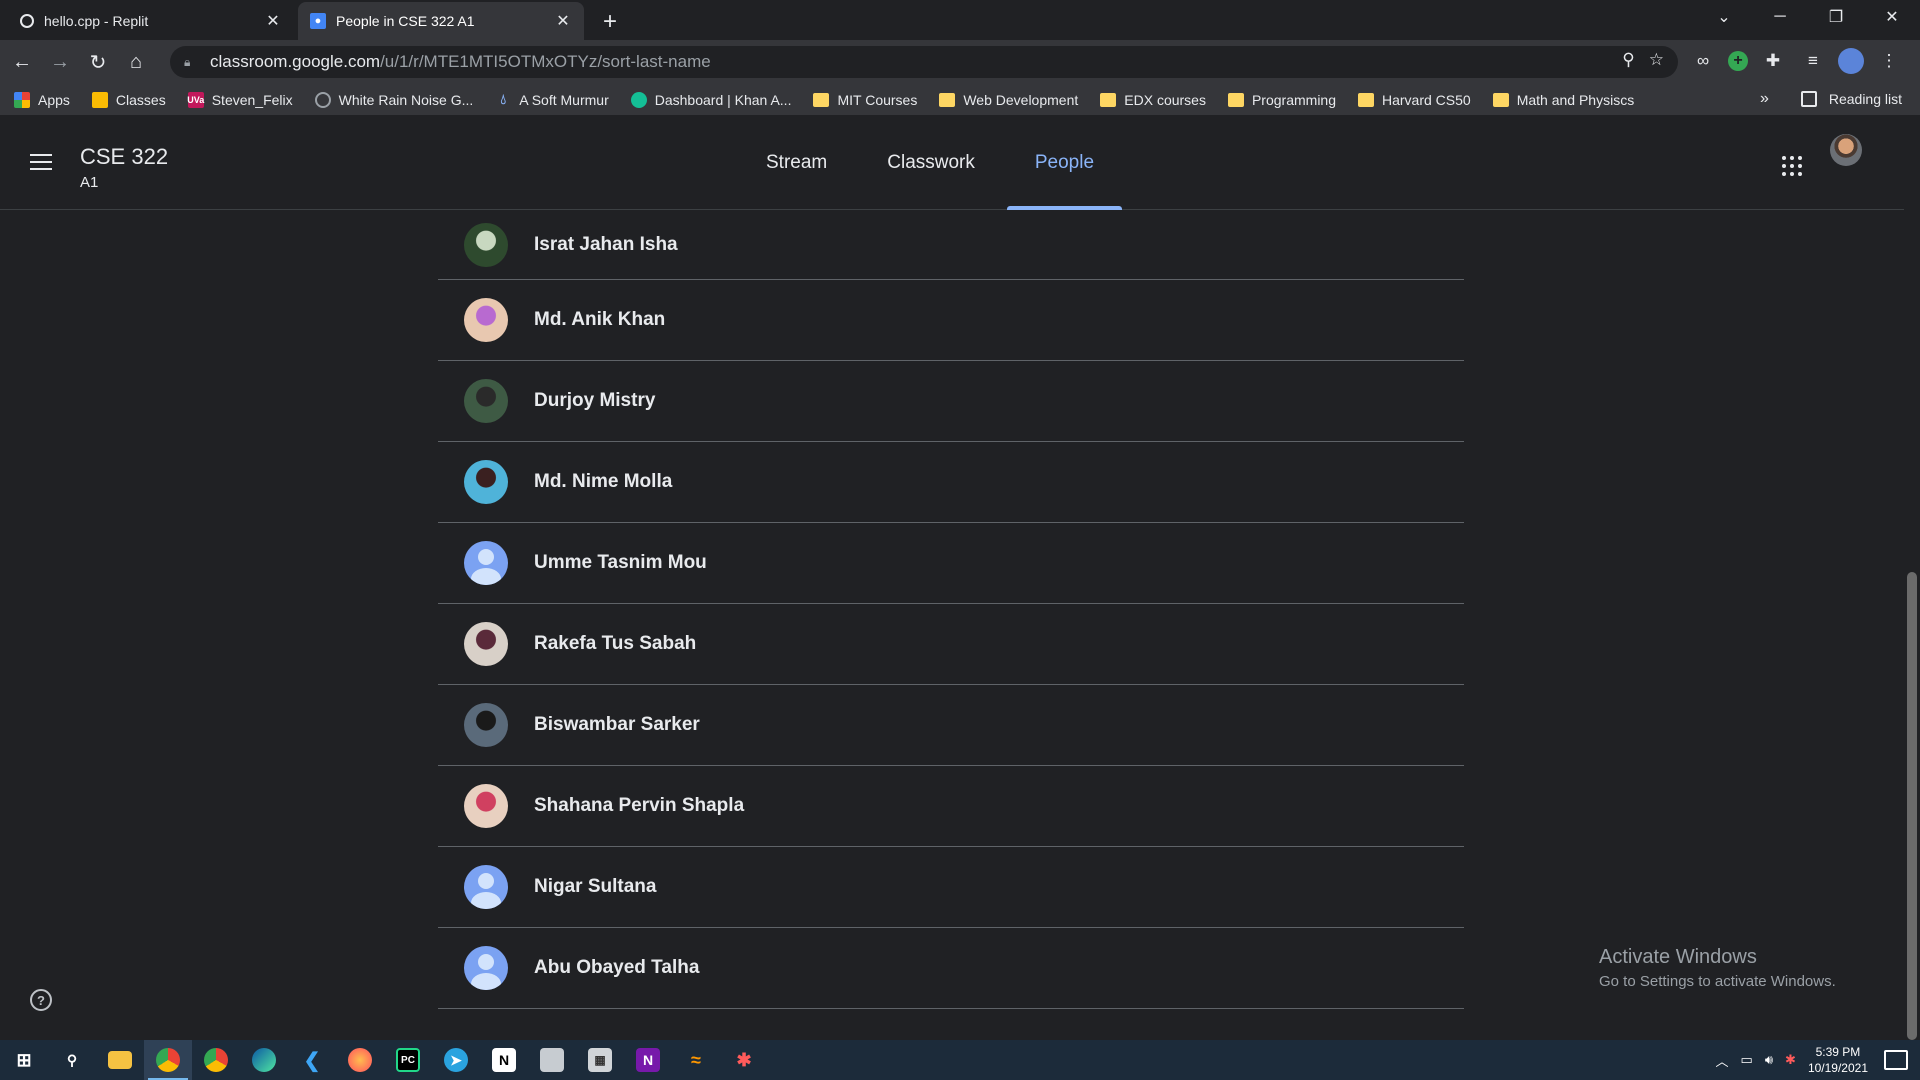 This screenshot has height=1080, width=1920. What do you see at coordinates (552, 1060) in the screenshot?
I see `app-icon` at bounding box center [552, 1060].